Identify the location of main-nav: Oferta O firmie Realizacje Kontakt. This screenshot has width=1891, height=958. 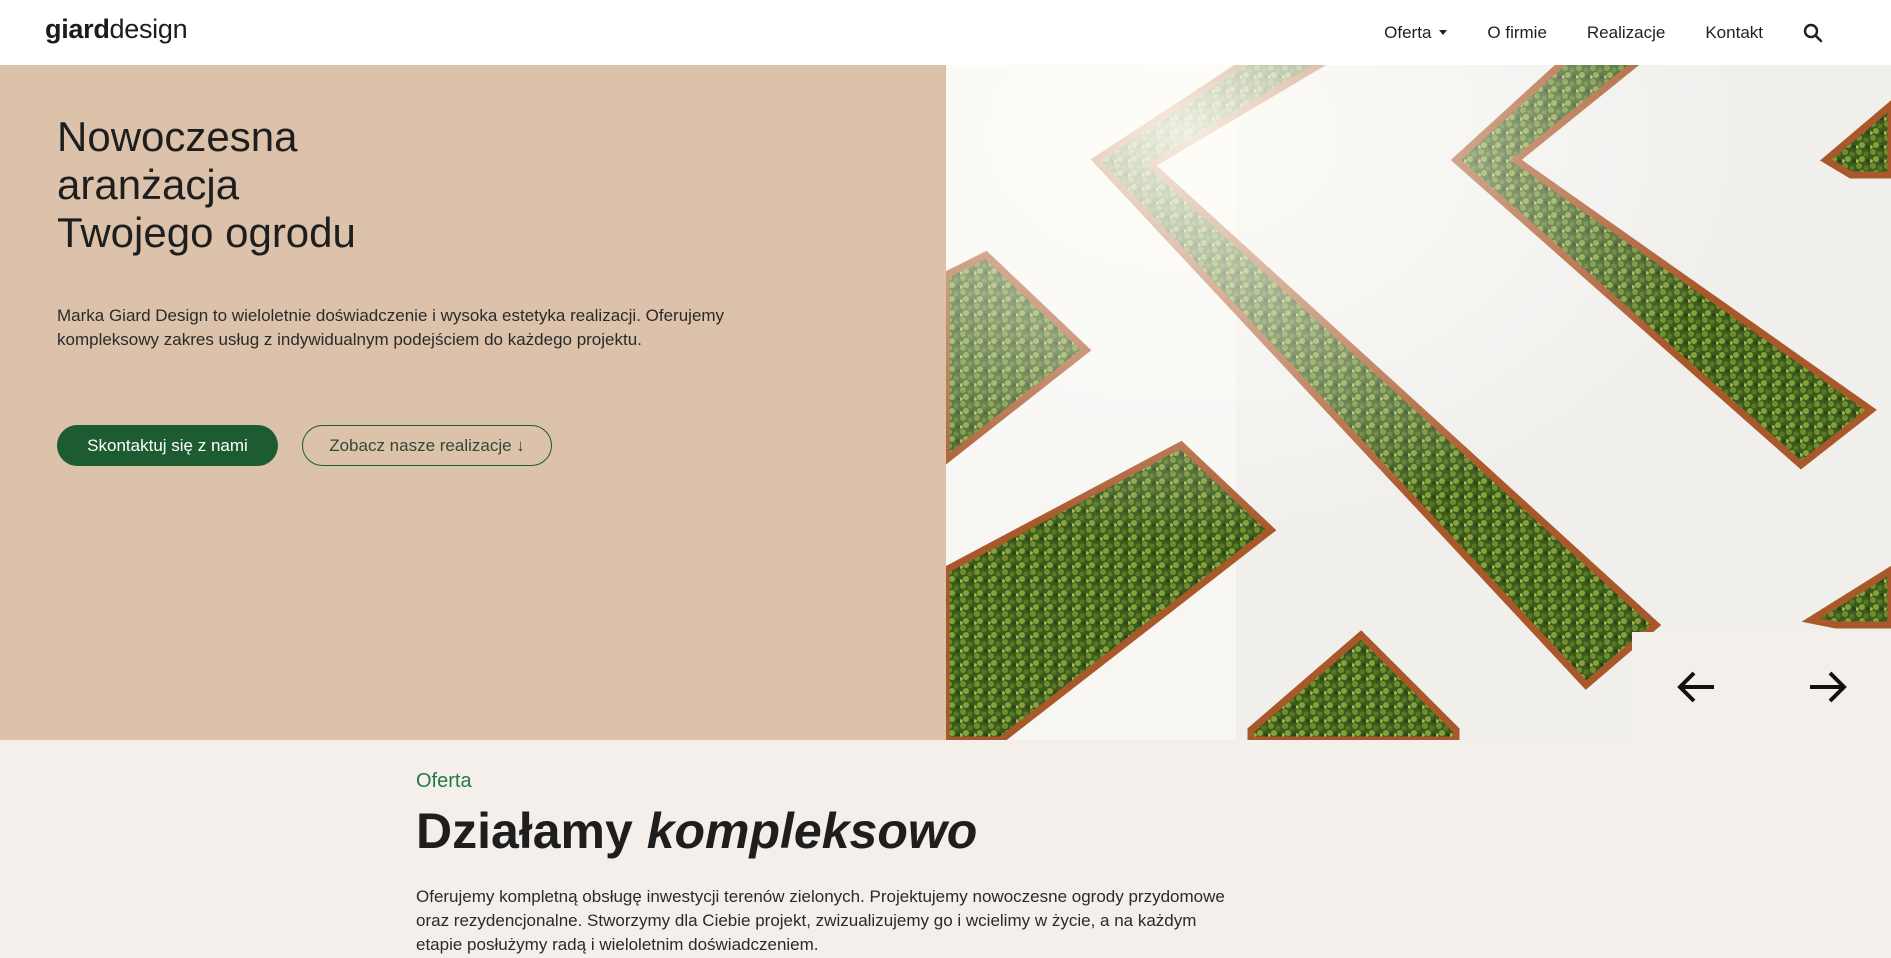
(1637, 32).